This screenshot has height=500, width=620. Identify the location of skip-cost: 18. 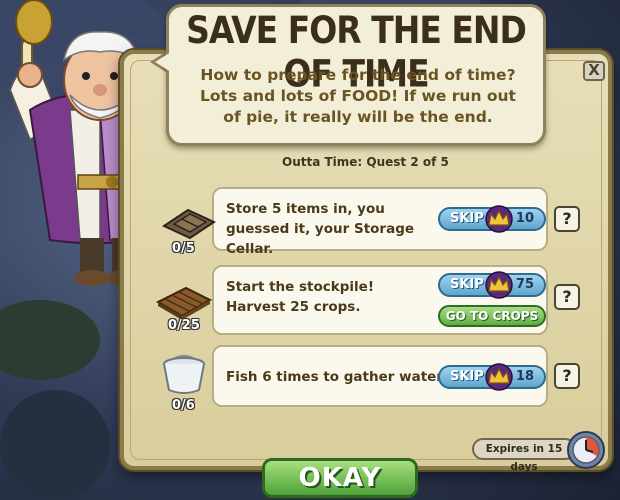
(524, 376).